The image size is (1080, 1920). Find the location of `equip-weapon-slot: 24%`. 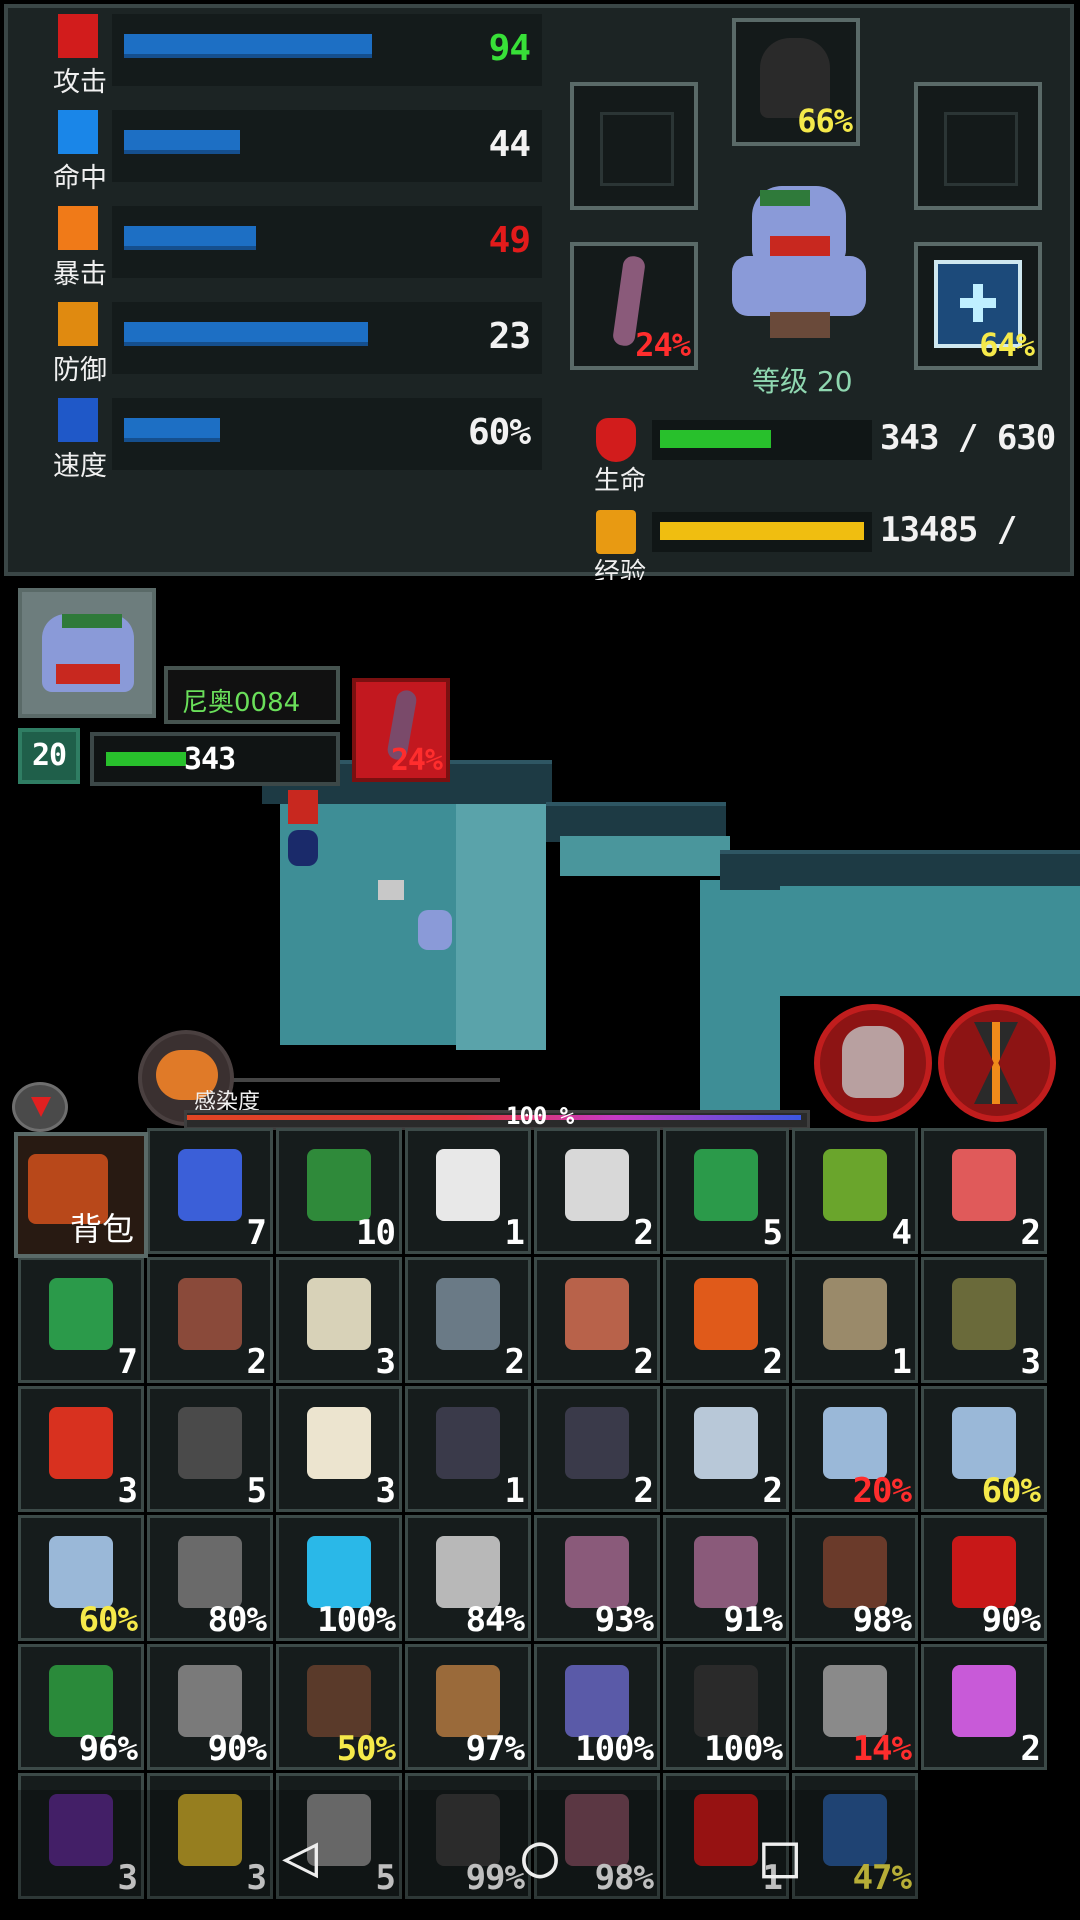

equip-weapon-slot: 24% is located at coordinates (634, 306).